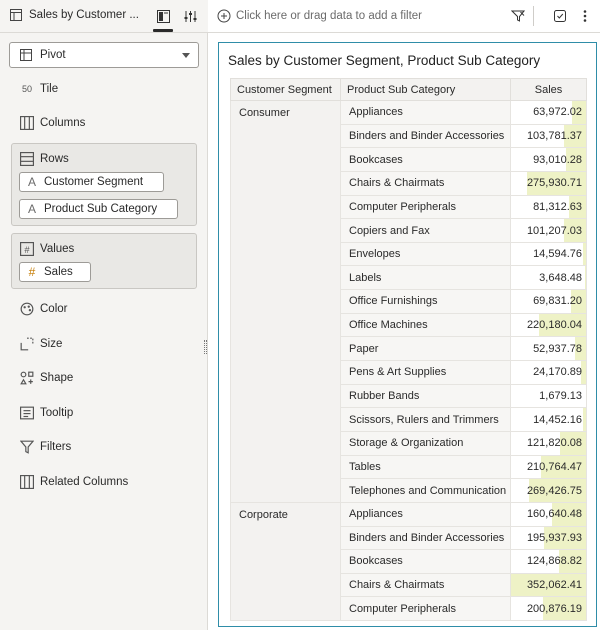 The height and width of the screenshot is (630, 600). What do you see at coordinates (548, 609) in the screenshot?
I see `sales-cell: 200,876.19` at bounding box center [548, 609].